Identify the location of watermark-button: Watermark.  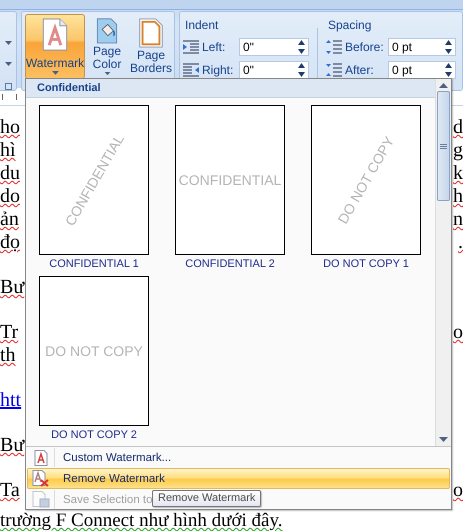
(55, 46).